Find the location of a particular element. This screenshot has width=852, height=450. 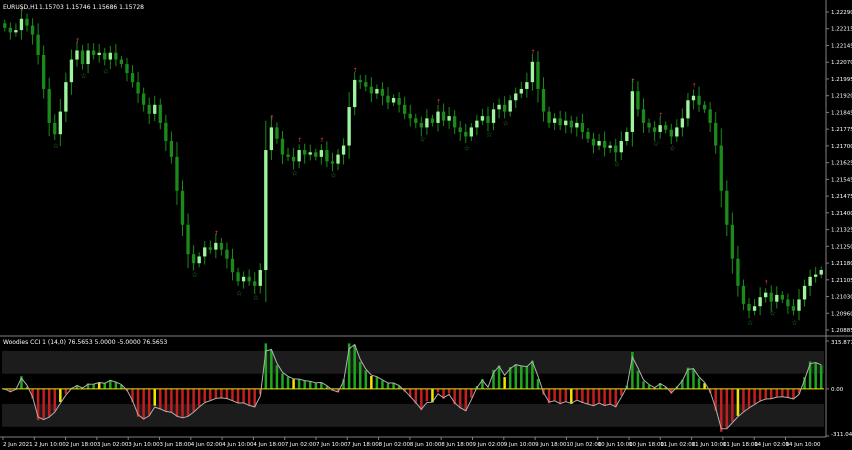

time-tick-label: 8 Jun 02:00 is located at coordinates (395, 445).